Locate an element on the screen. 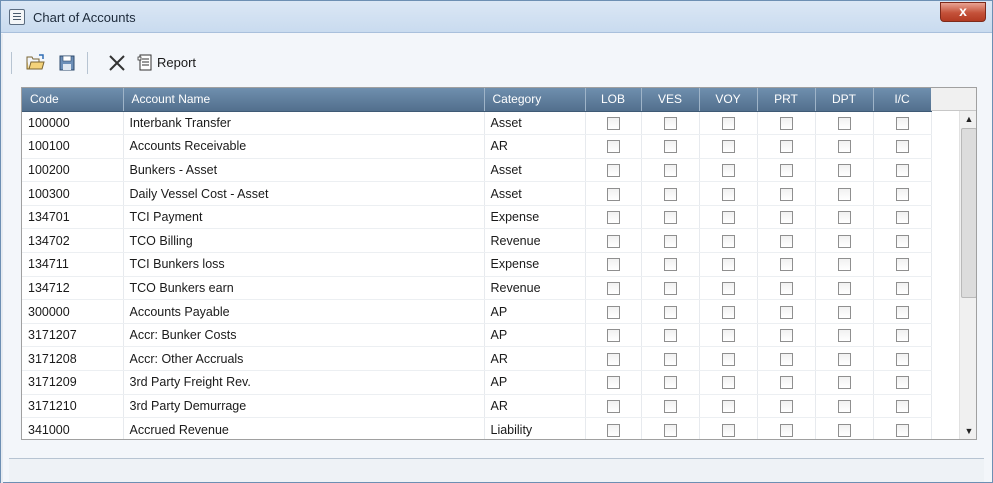 This screenshot has height=483, width=993. table-row: 3171209 3rd Party Freight Rev. AP is located at coordinates (477, 382).